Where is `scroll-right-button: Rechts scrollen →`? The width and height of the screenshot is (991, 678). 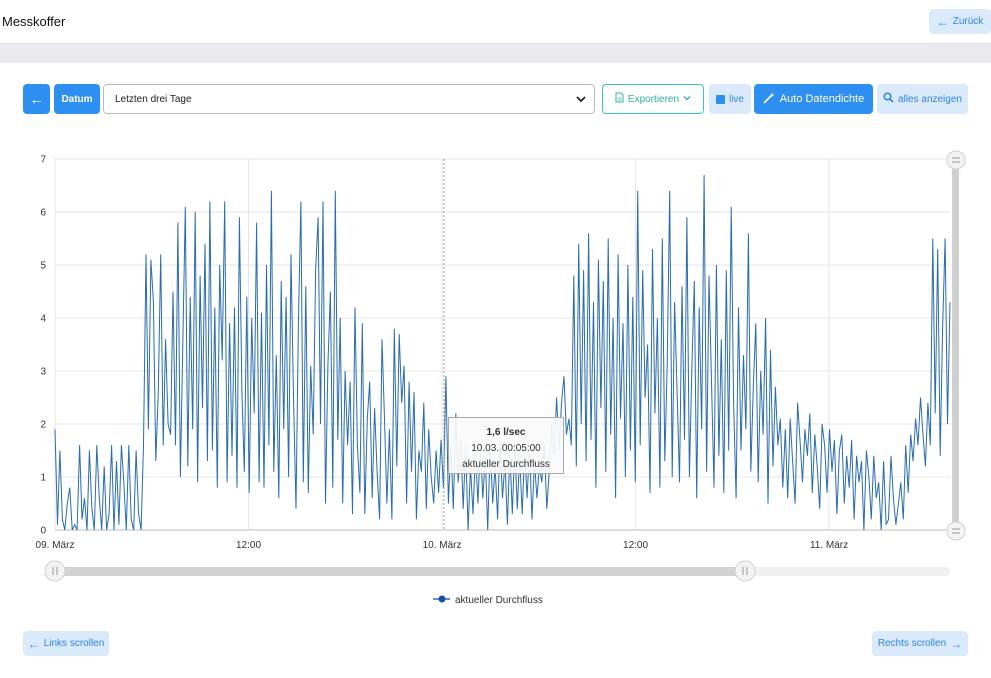 scroll-right-button: Rechts scrollen → is located at coordinates (920, 643).